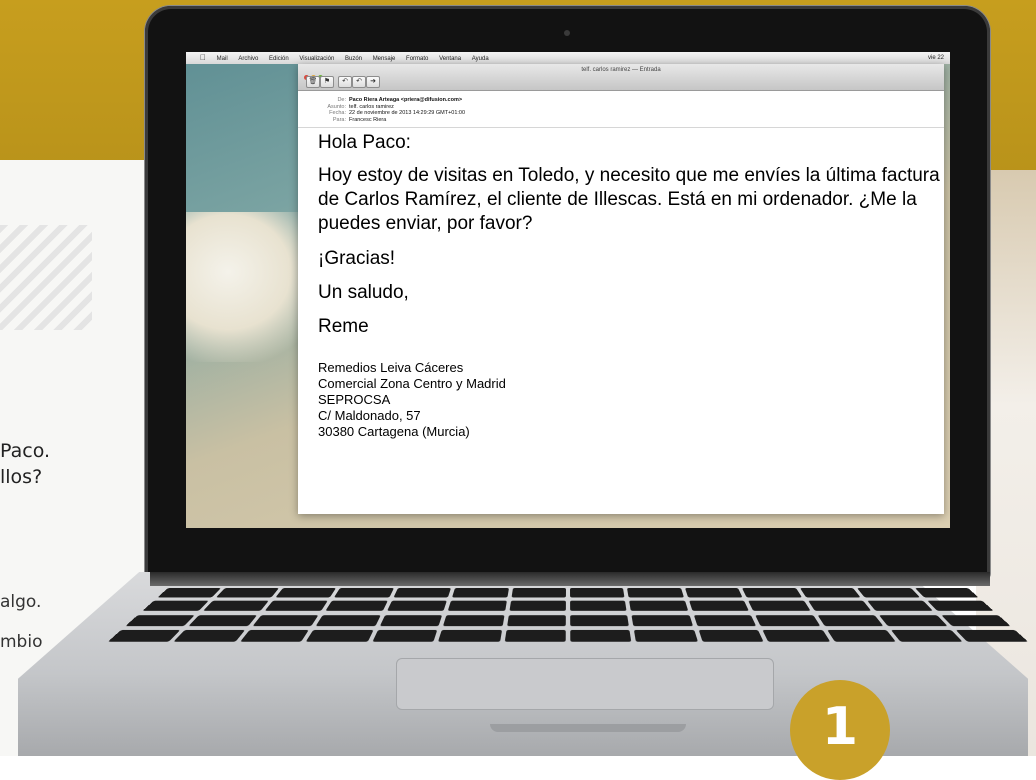  Describe the element at coordinates (367, 120) in the screenshot. I see `to-value: Francesc Riera` at that location.